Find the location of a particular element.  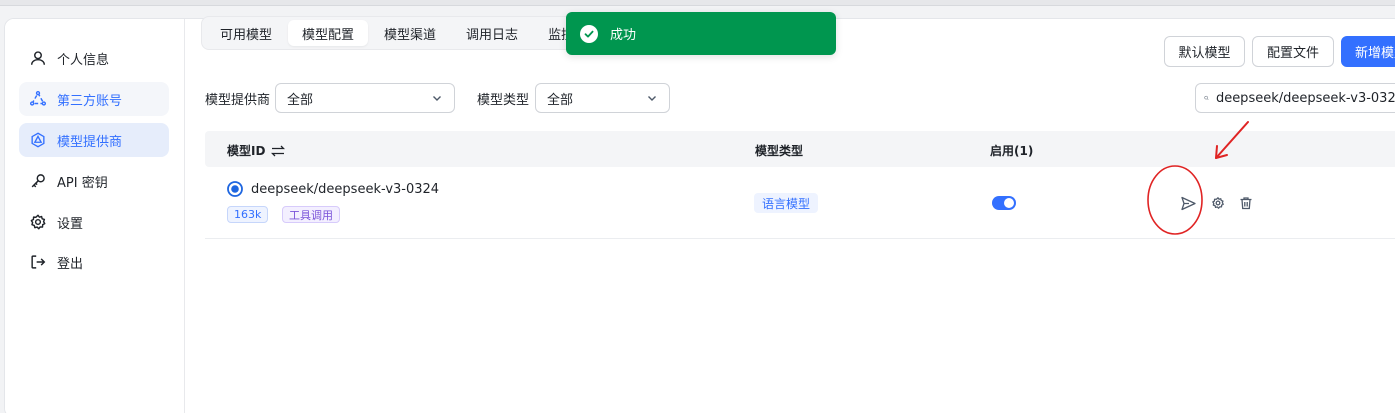

tool-call-tag: 工具调用 is located at coordinates (311, 214).